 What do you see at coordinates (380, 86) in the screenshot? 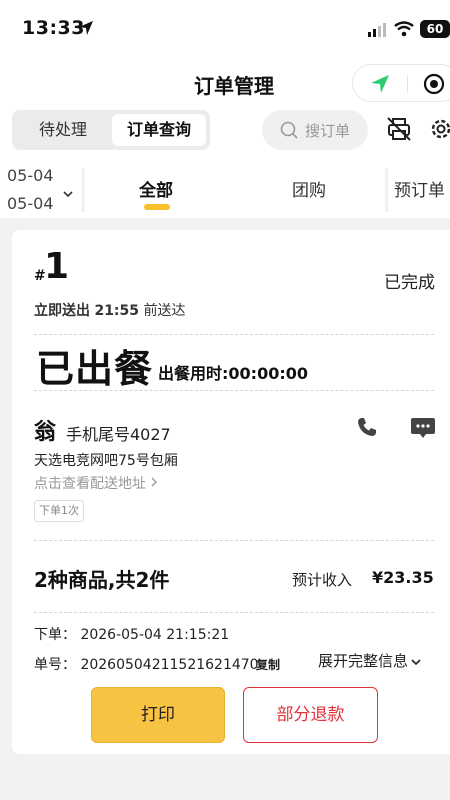
I see `navigation-arrow-icon` at bounding box center [380, 86].